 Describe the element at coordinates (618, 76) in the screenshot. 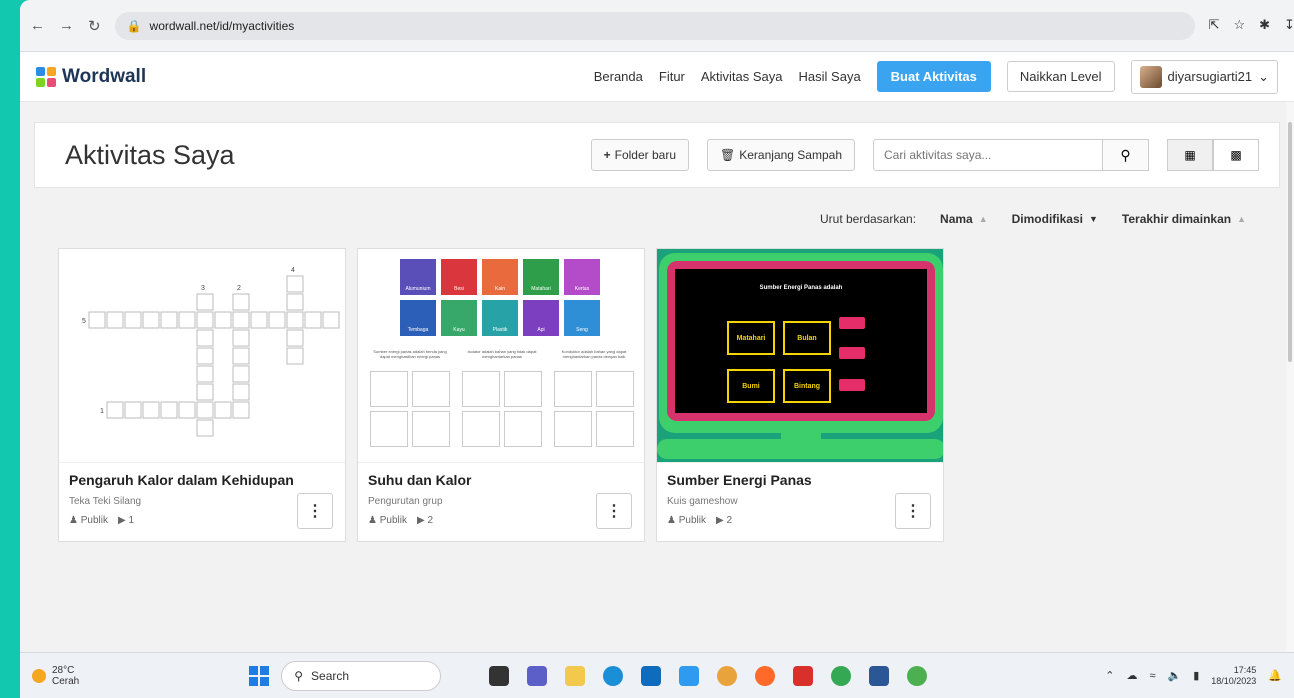

I see `nav-beranda: Beranda` at that location.